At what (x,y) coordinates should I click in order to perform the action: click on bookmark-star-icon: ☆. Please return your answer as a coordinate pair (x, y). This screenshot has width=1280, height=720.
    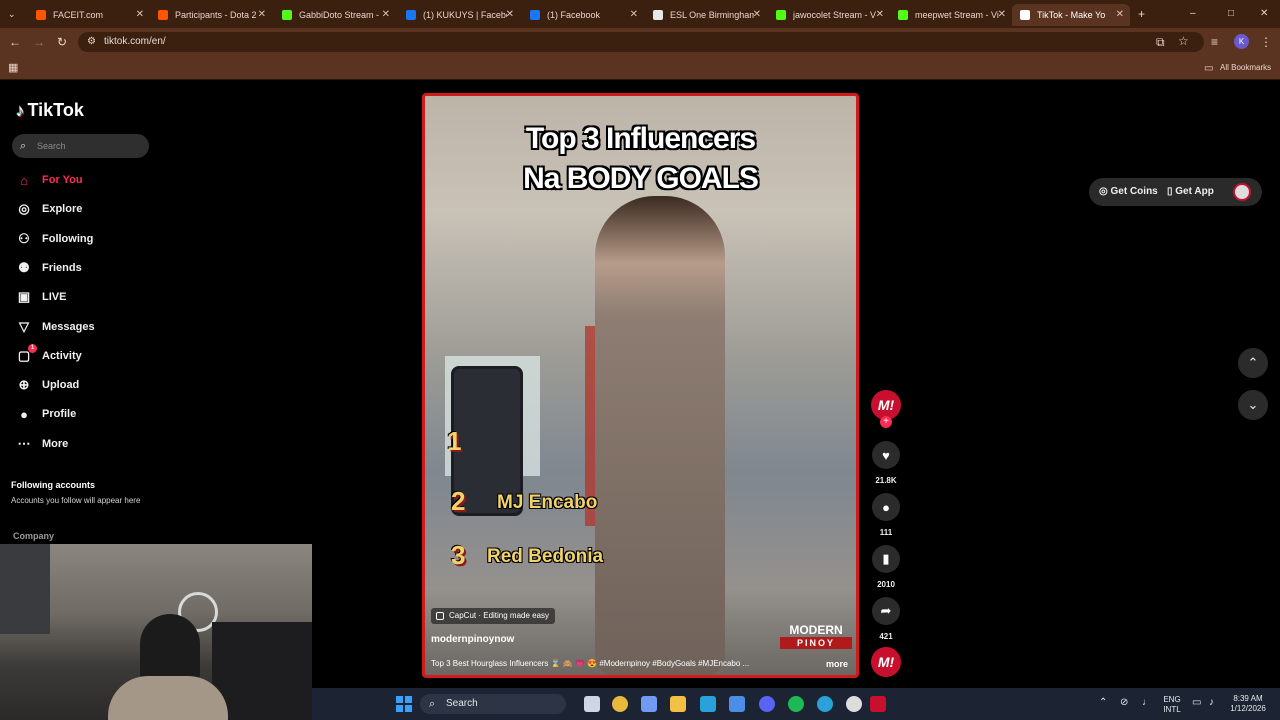
    Looking at the image, I should click on (1183, 41).